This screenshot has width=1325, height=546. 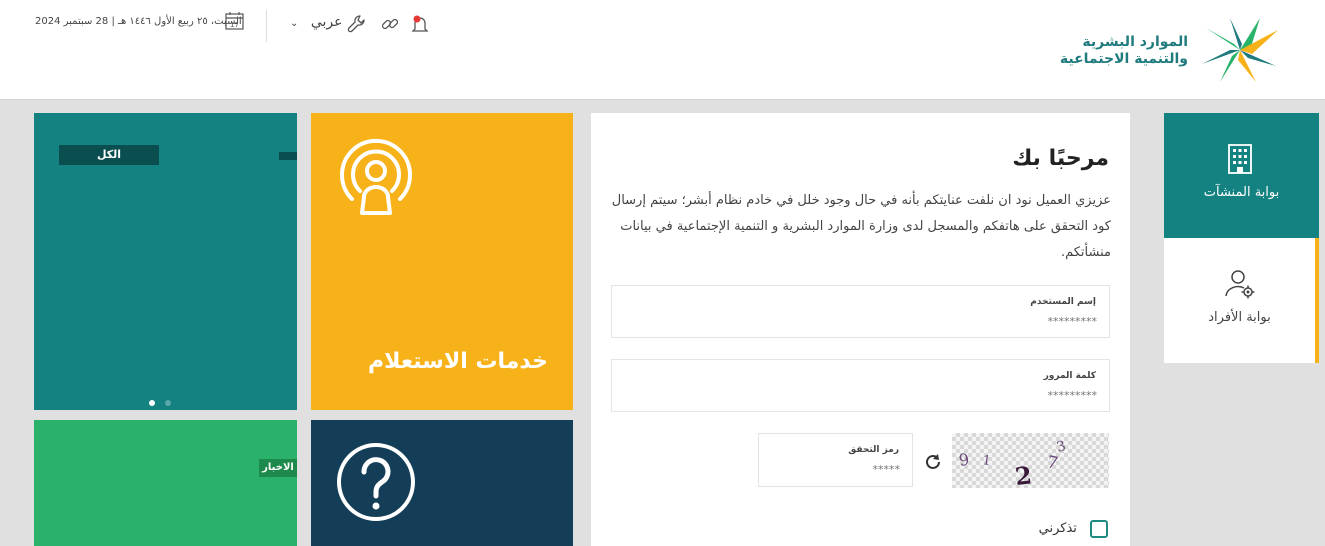 I want to click on captcha-glyphs: 9 1 2 7 3, so click(x=1012, y=464).